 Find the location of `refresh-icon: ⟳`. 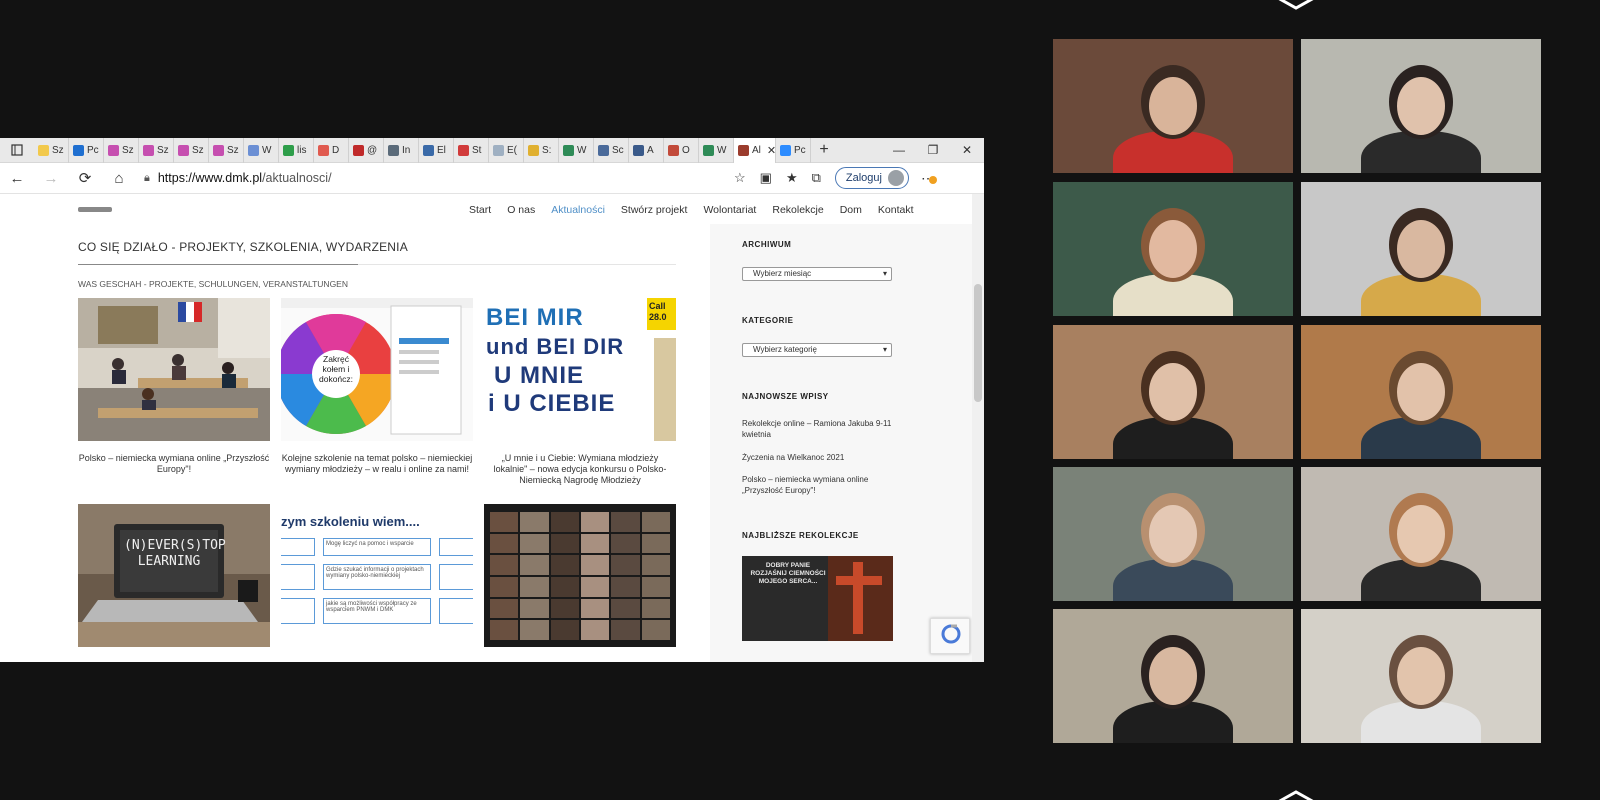

refresh-icon: ⟳ is located at coordinates (85, 178).